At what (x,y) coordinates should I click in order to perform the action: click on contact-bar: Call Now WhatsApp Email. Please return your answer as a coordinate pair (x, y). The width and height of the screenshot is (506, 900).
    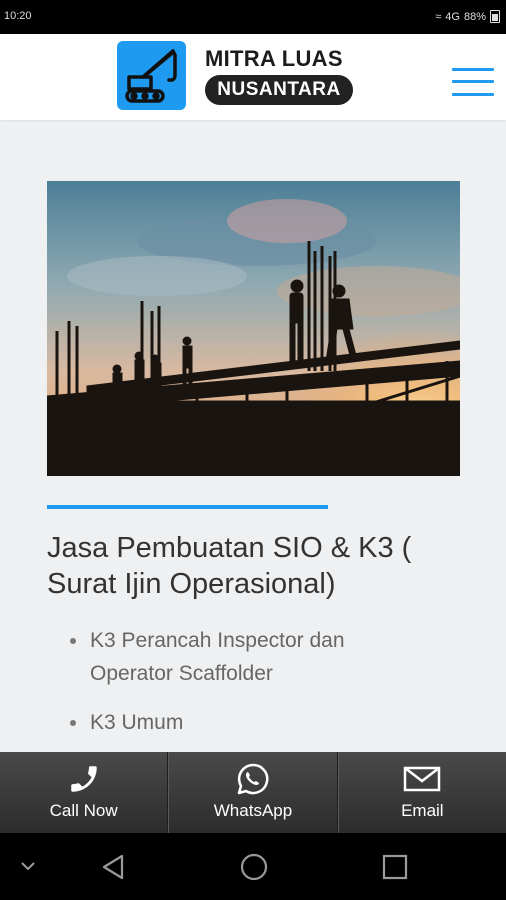
    Looking at the image, I should click on (253, 792).